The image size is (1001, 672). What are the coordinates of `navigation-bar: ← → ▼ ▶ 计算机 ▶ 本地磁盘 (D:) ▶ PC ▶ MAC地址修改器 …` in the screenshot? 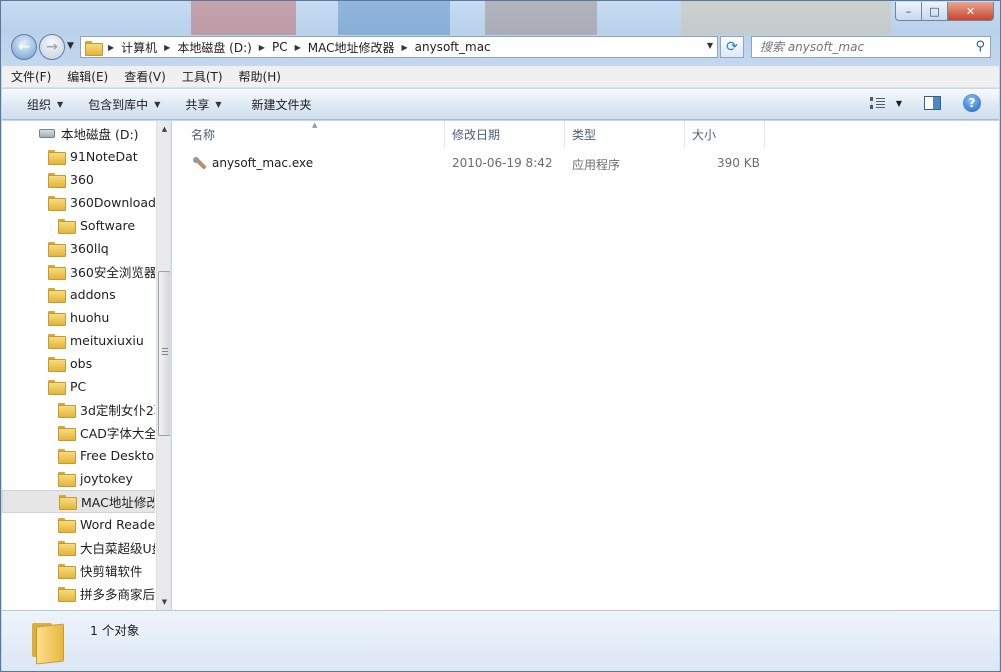 It's located at (500, 47).